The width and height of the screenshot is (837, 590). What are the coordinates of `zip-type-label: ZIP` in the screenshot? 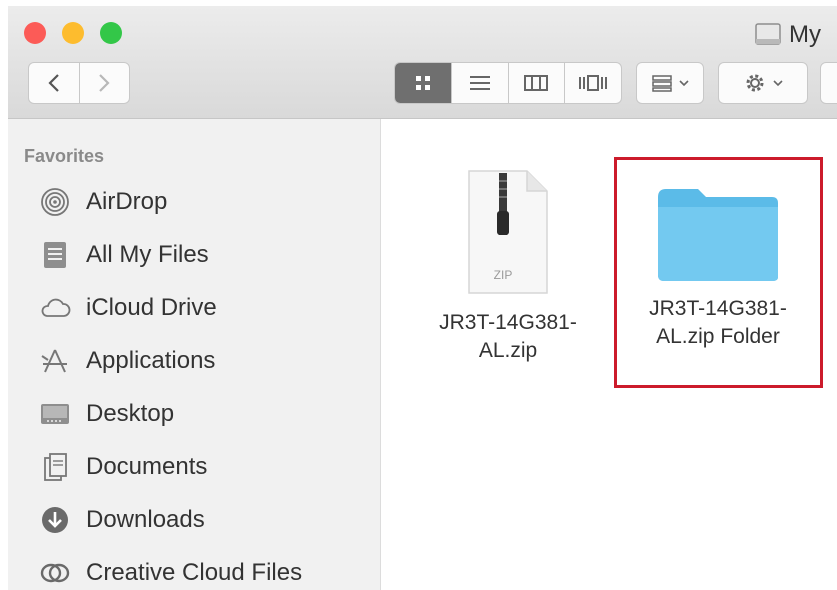 It's located at (503, 275).